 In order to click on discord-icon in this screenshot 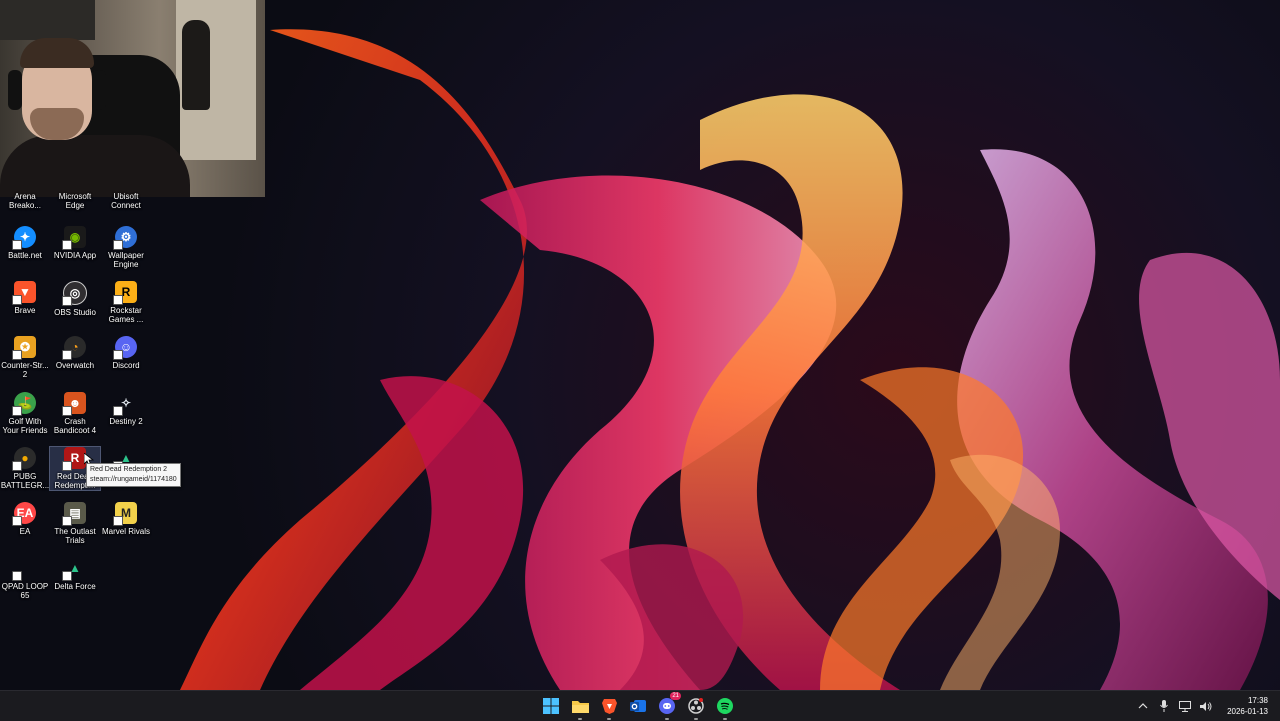, I will do `click(667, 706)`.